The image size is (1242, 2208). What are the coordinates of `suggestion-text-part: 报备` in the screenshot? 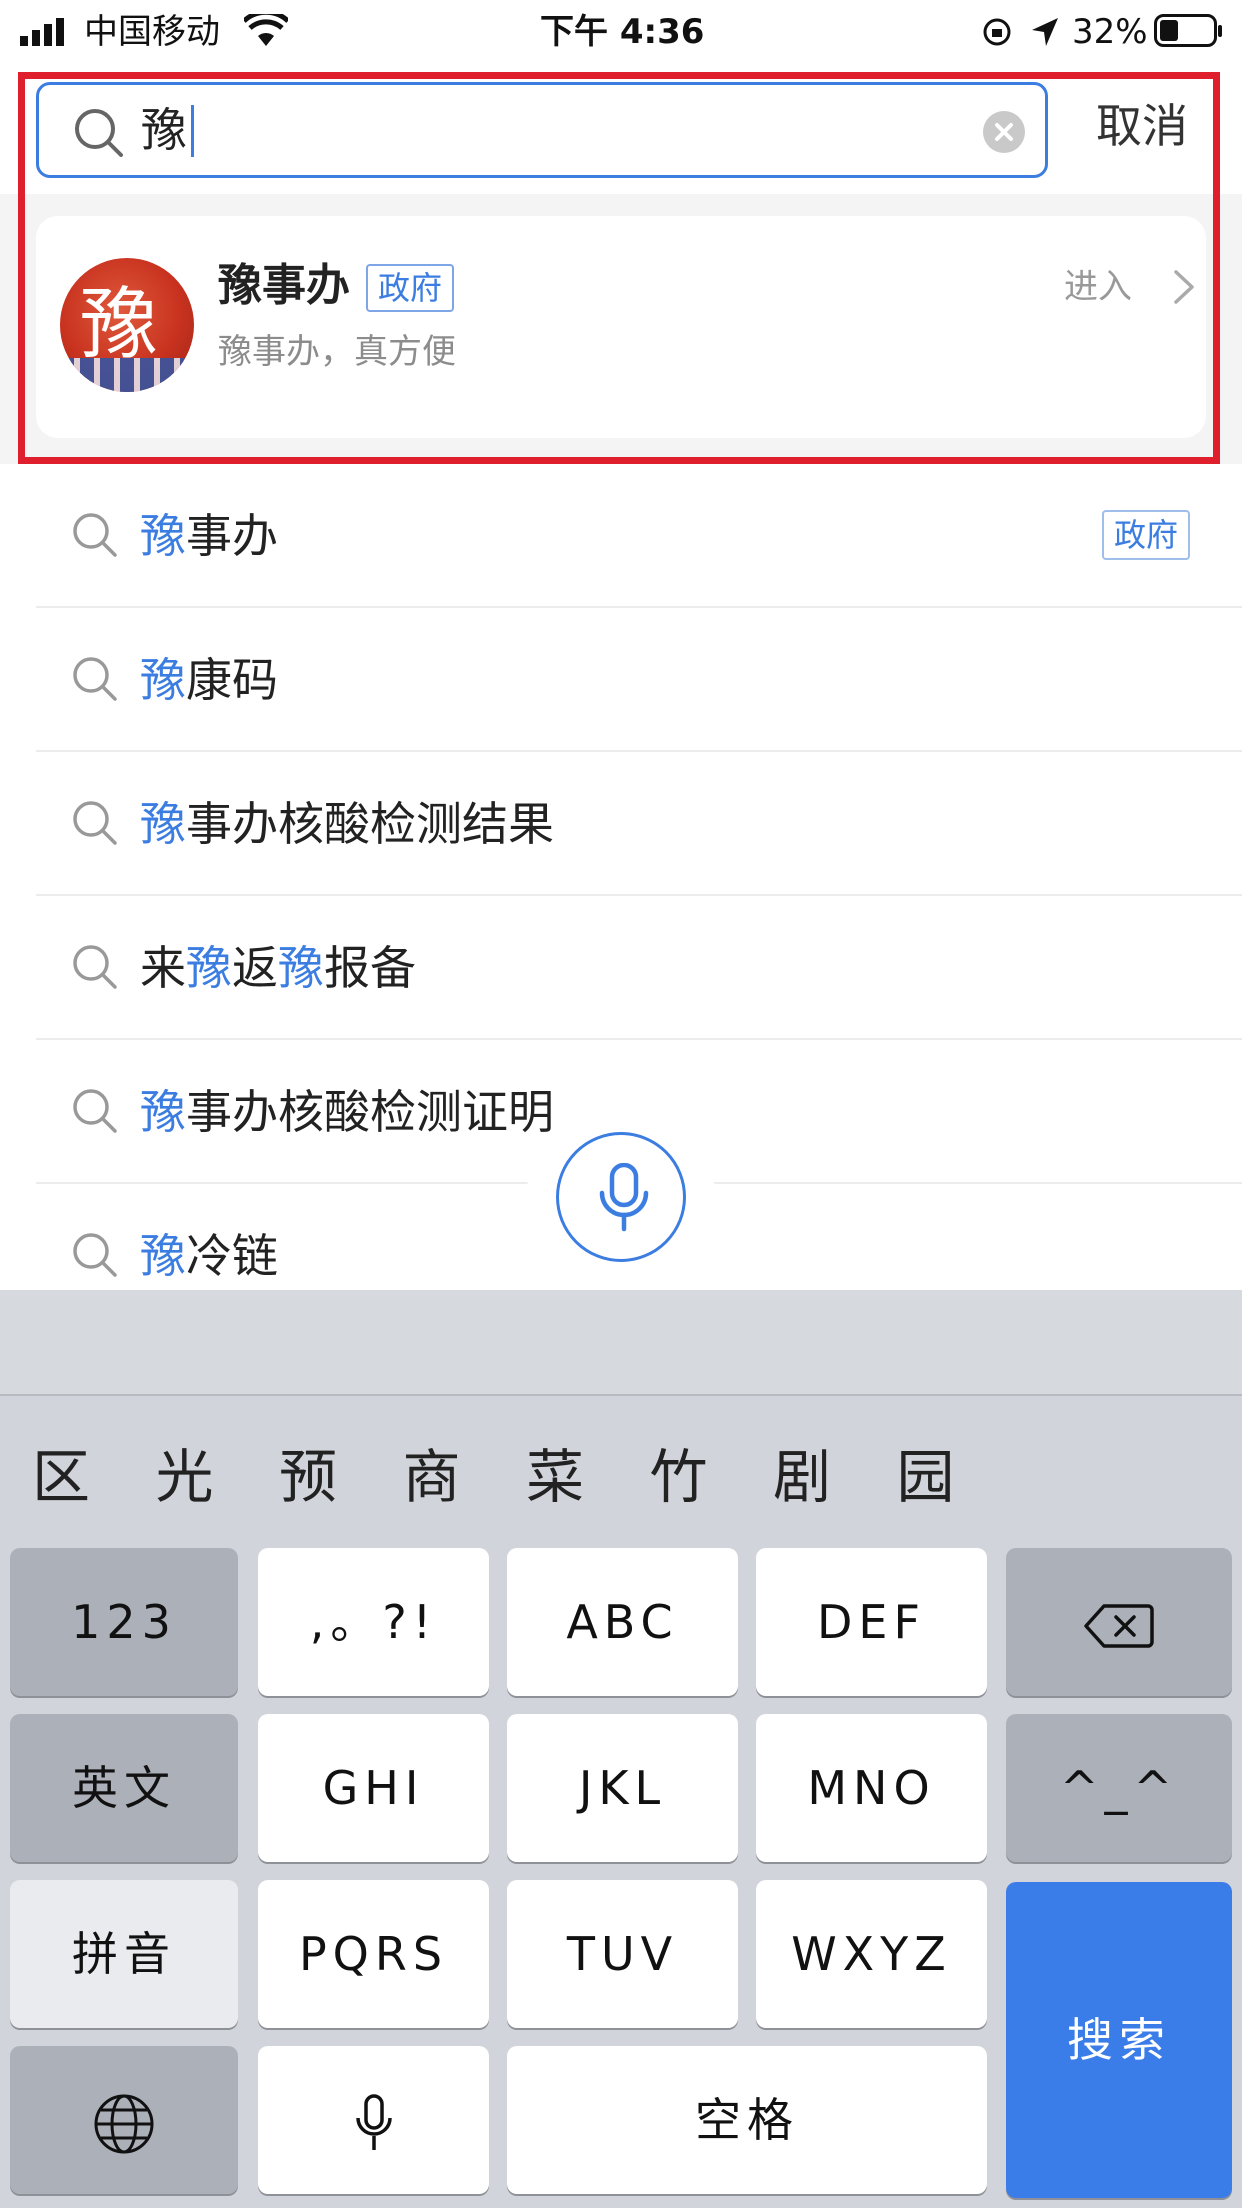 It's located at (370, 968).